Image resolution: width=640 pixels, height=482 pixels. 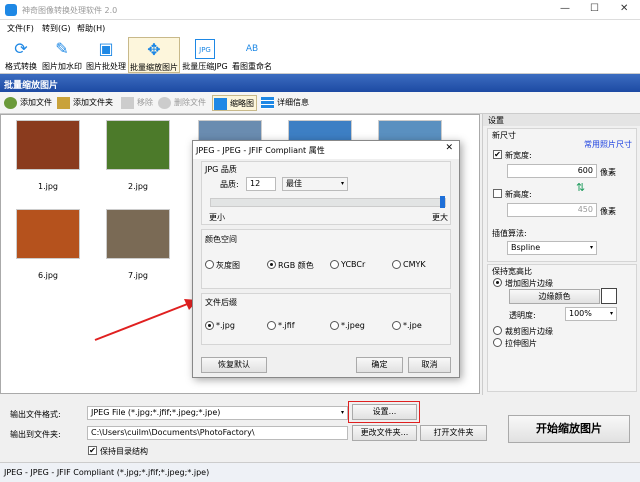 I want to click on ext-jpg-radio, so click(x=209, y=325).